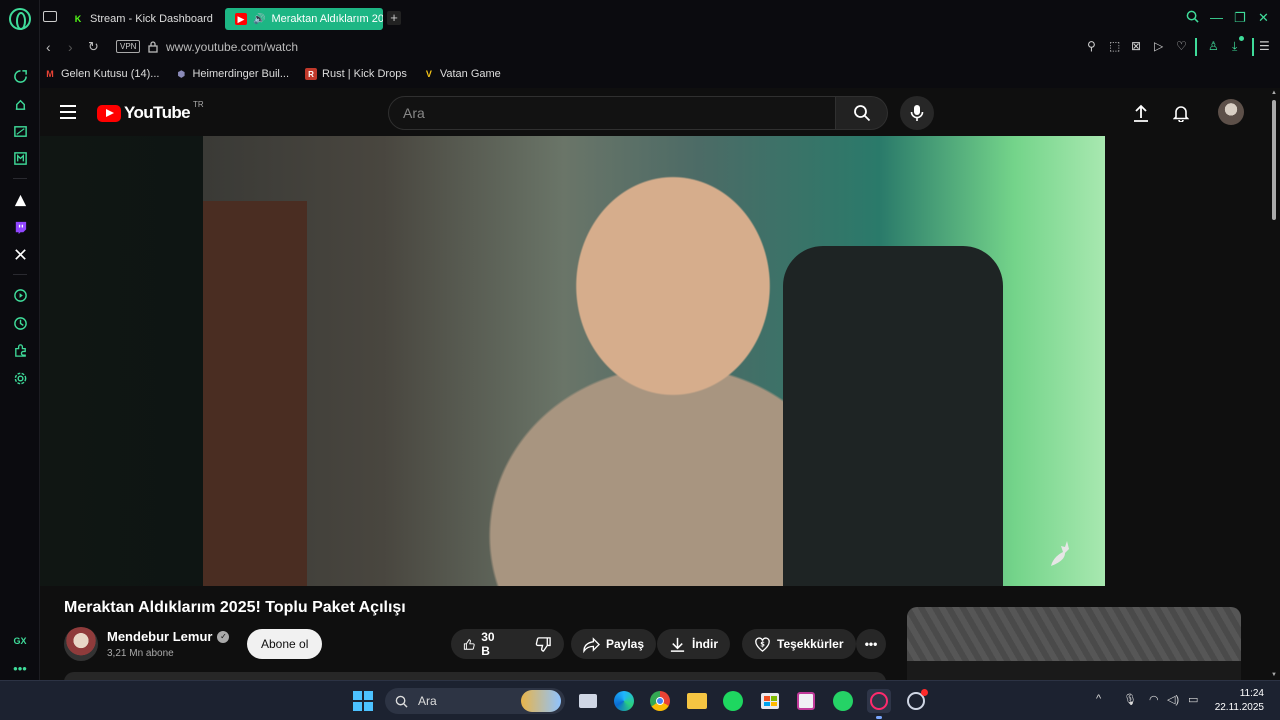 The width and height of the screenshot is (1280, 720). I want to click on close-window-button: ✕, so click(1263, 18).